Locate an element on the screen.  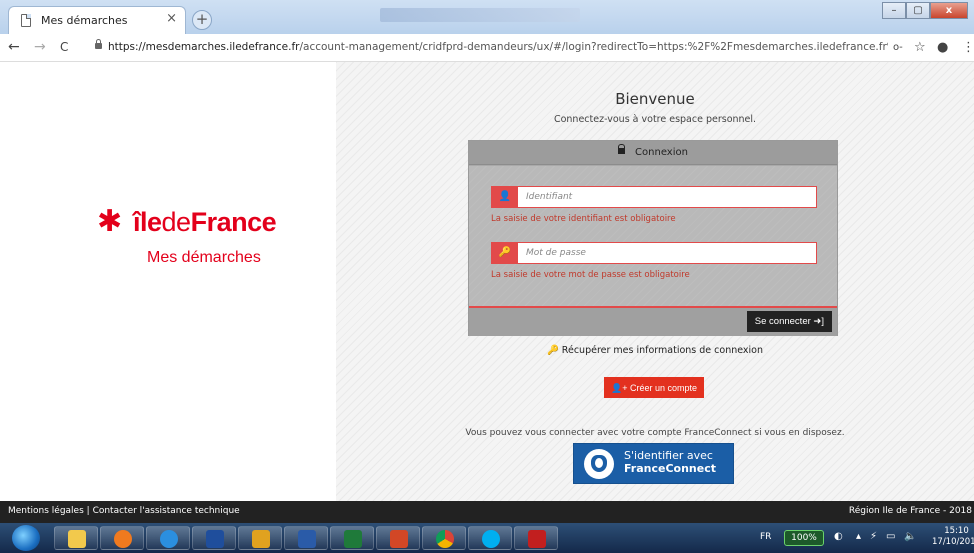
browser-tab: Mes démarches × is located at coordinates (97, 20).